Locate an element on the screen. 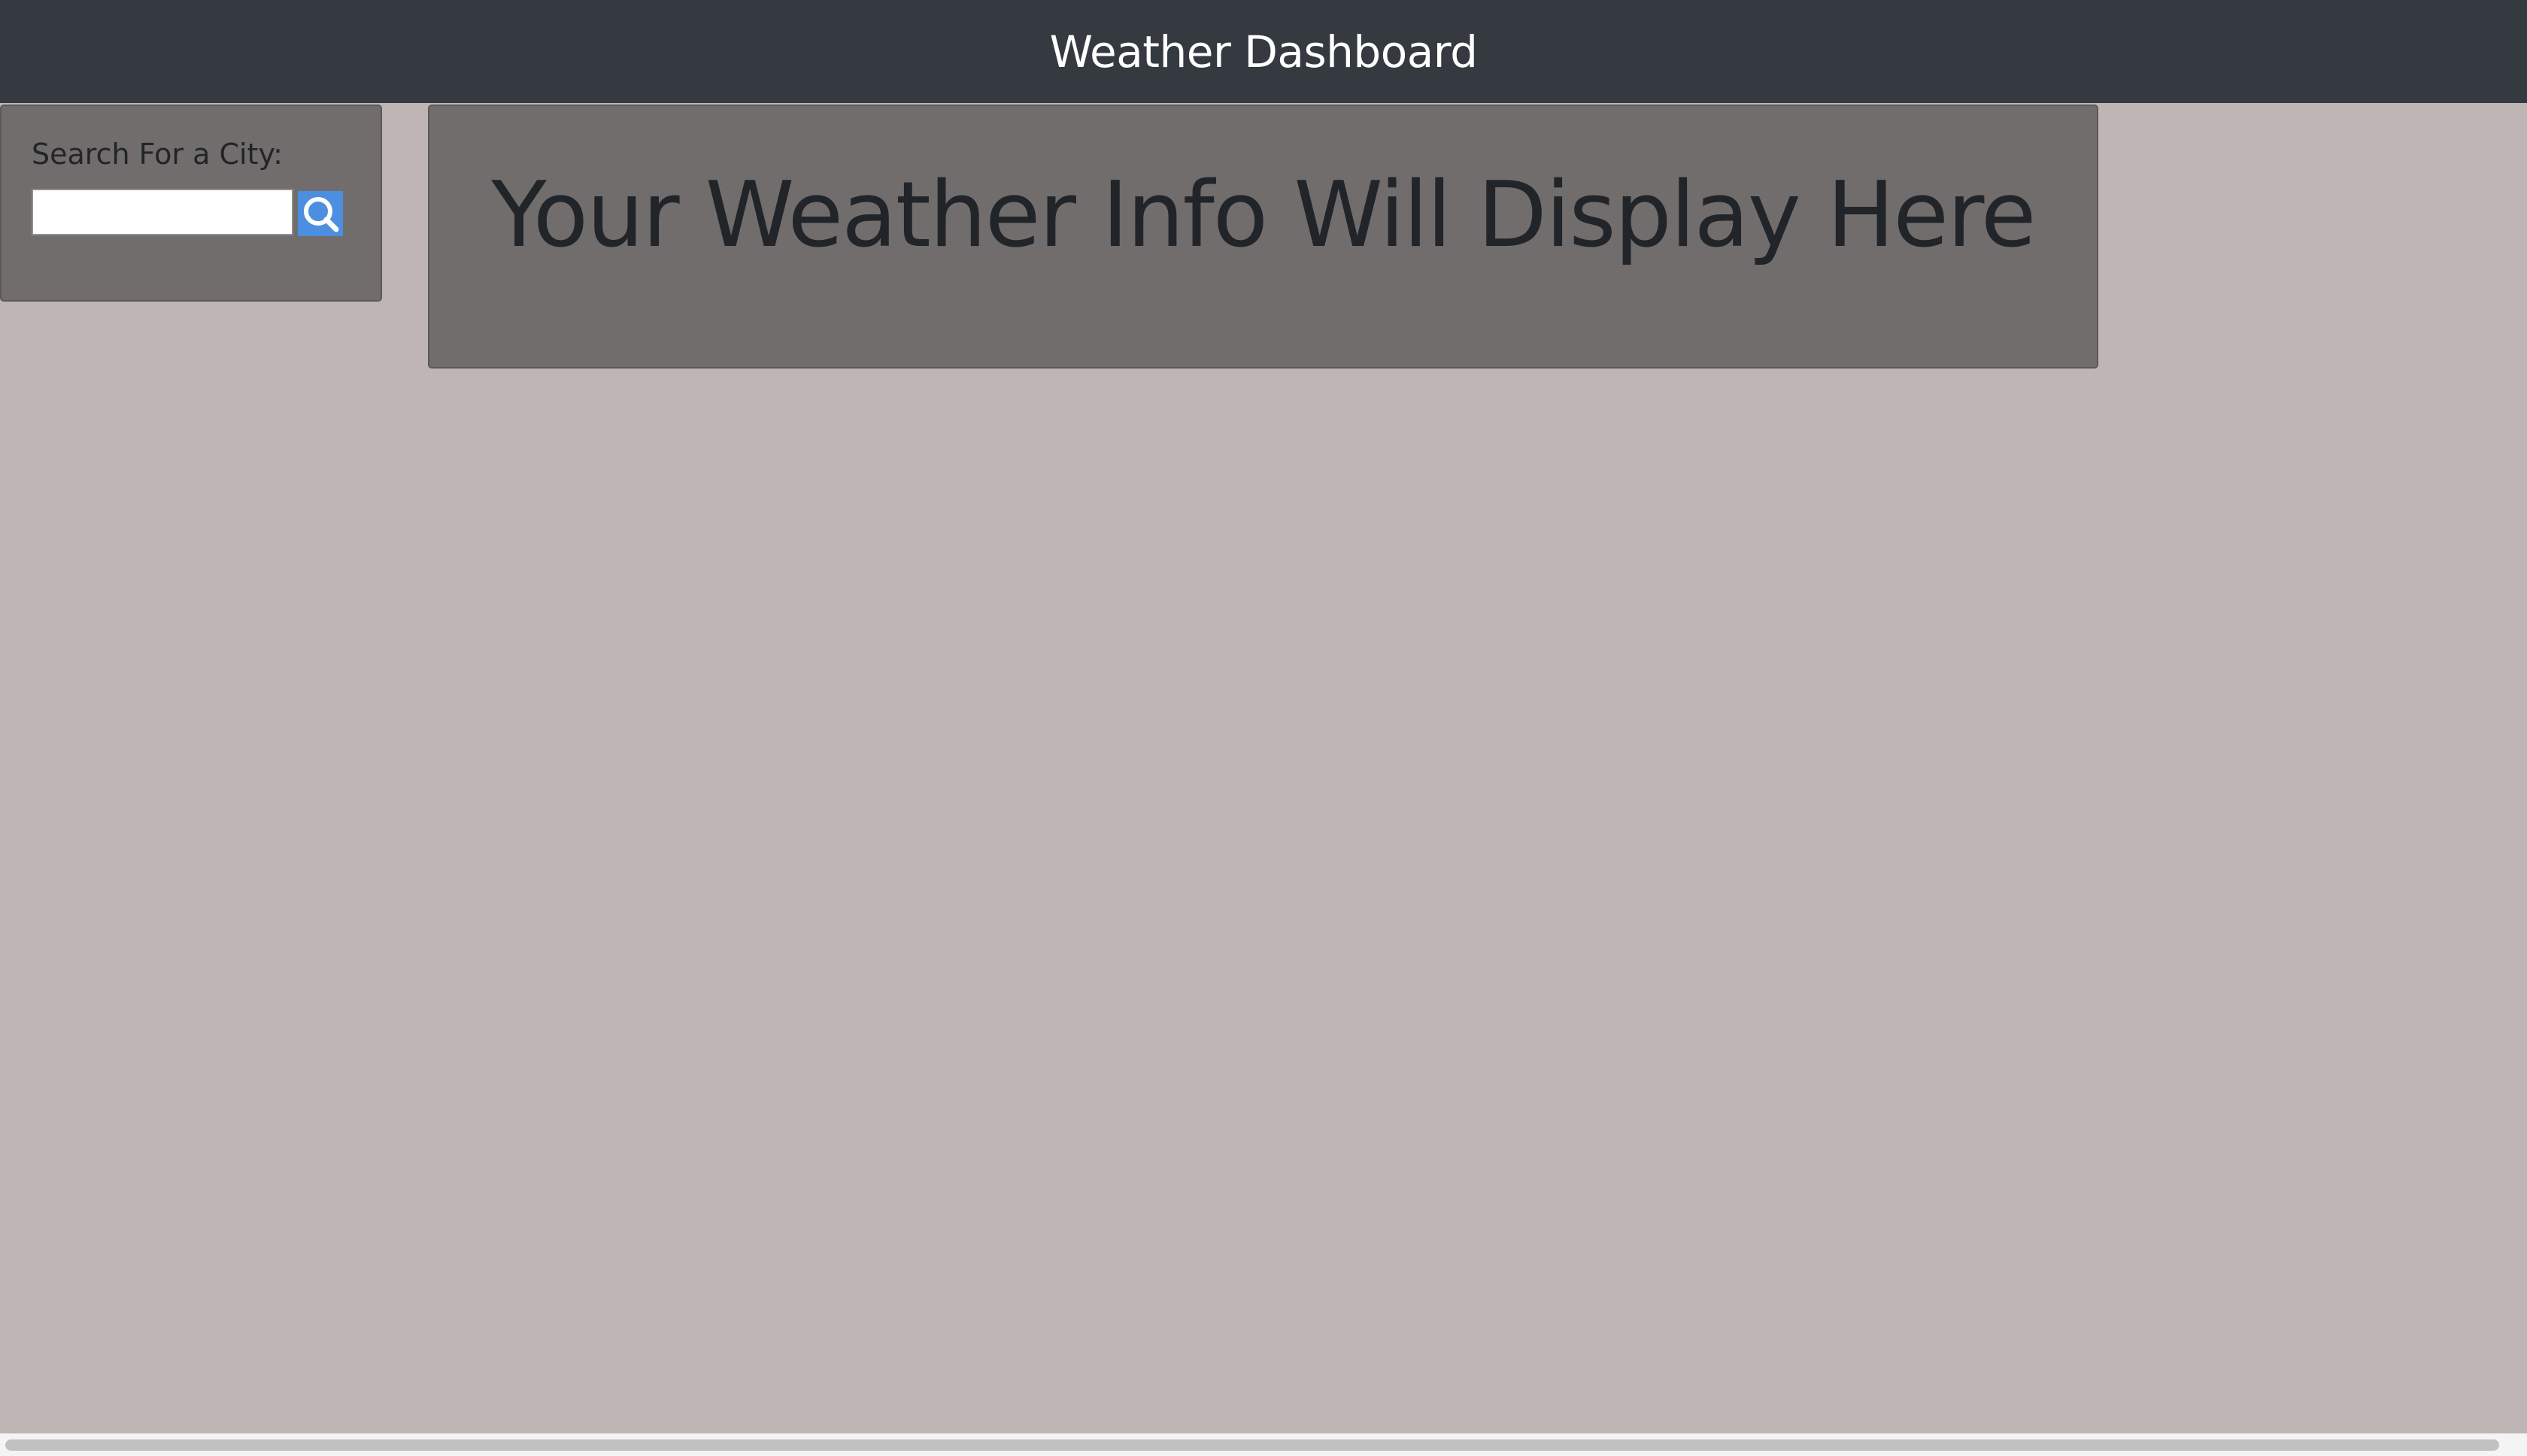  search-panel: Search For a City: is located at coordinates (191, 203).